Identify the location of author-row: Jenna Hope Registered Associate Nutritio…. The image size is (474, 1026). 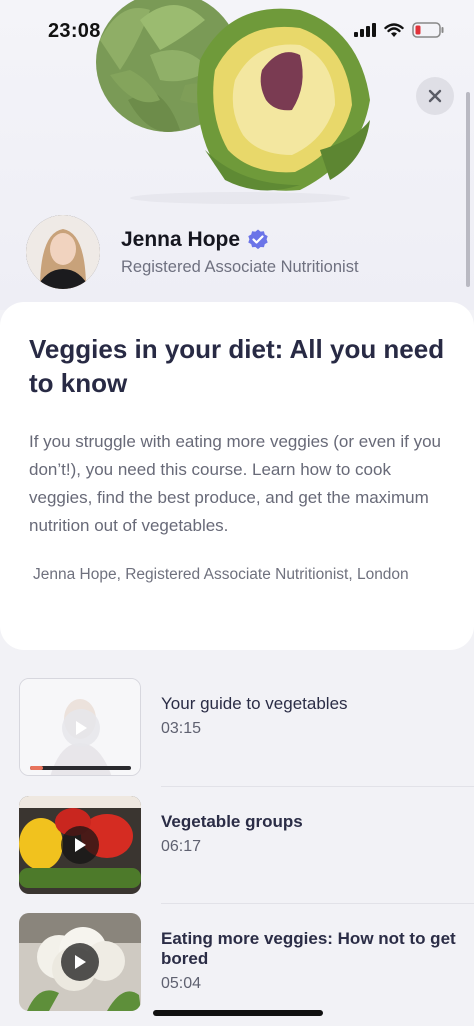
(192, 252).